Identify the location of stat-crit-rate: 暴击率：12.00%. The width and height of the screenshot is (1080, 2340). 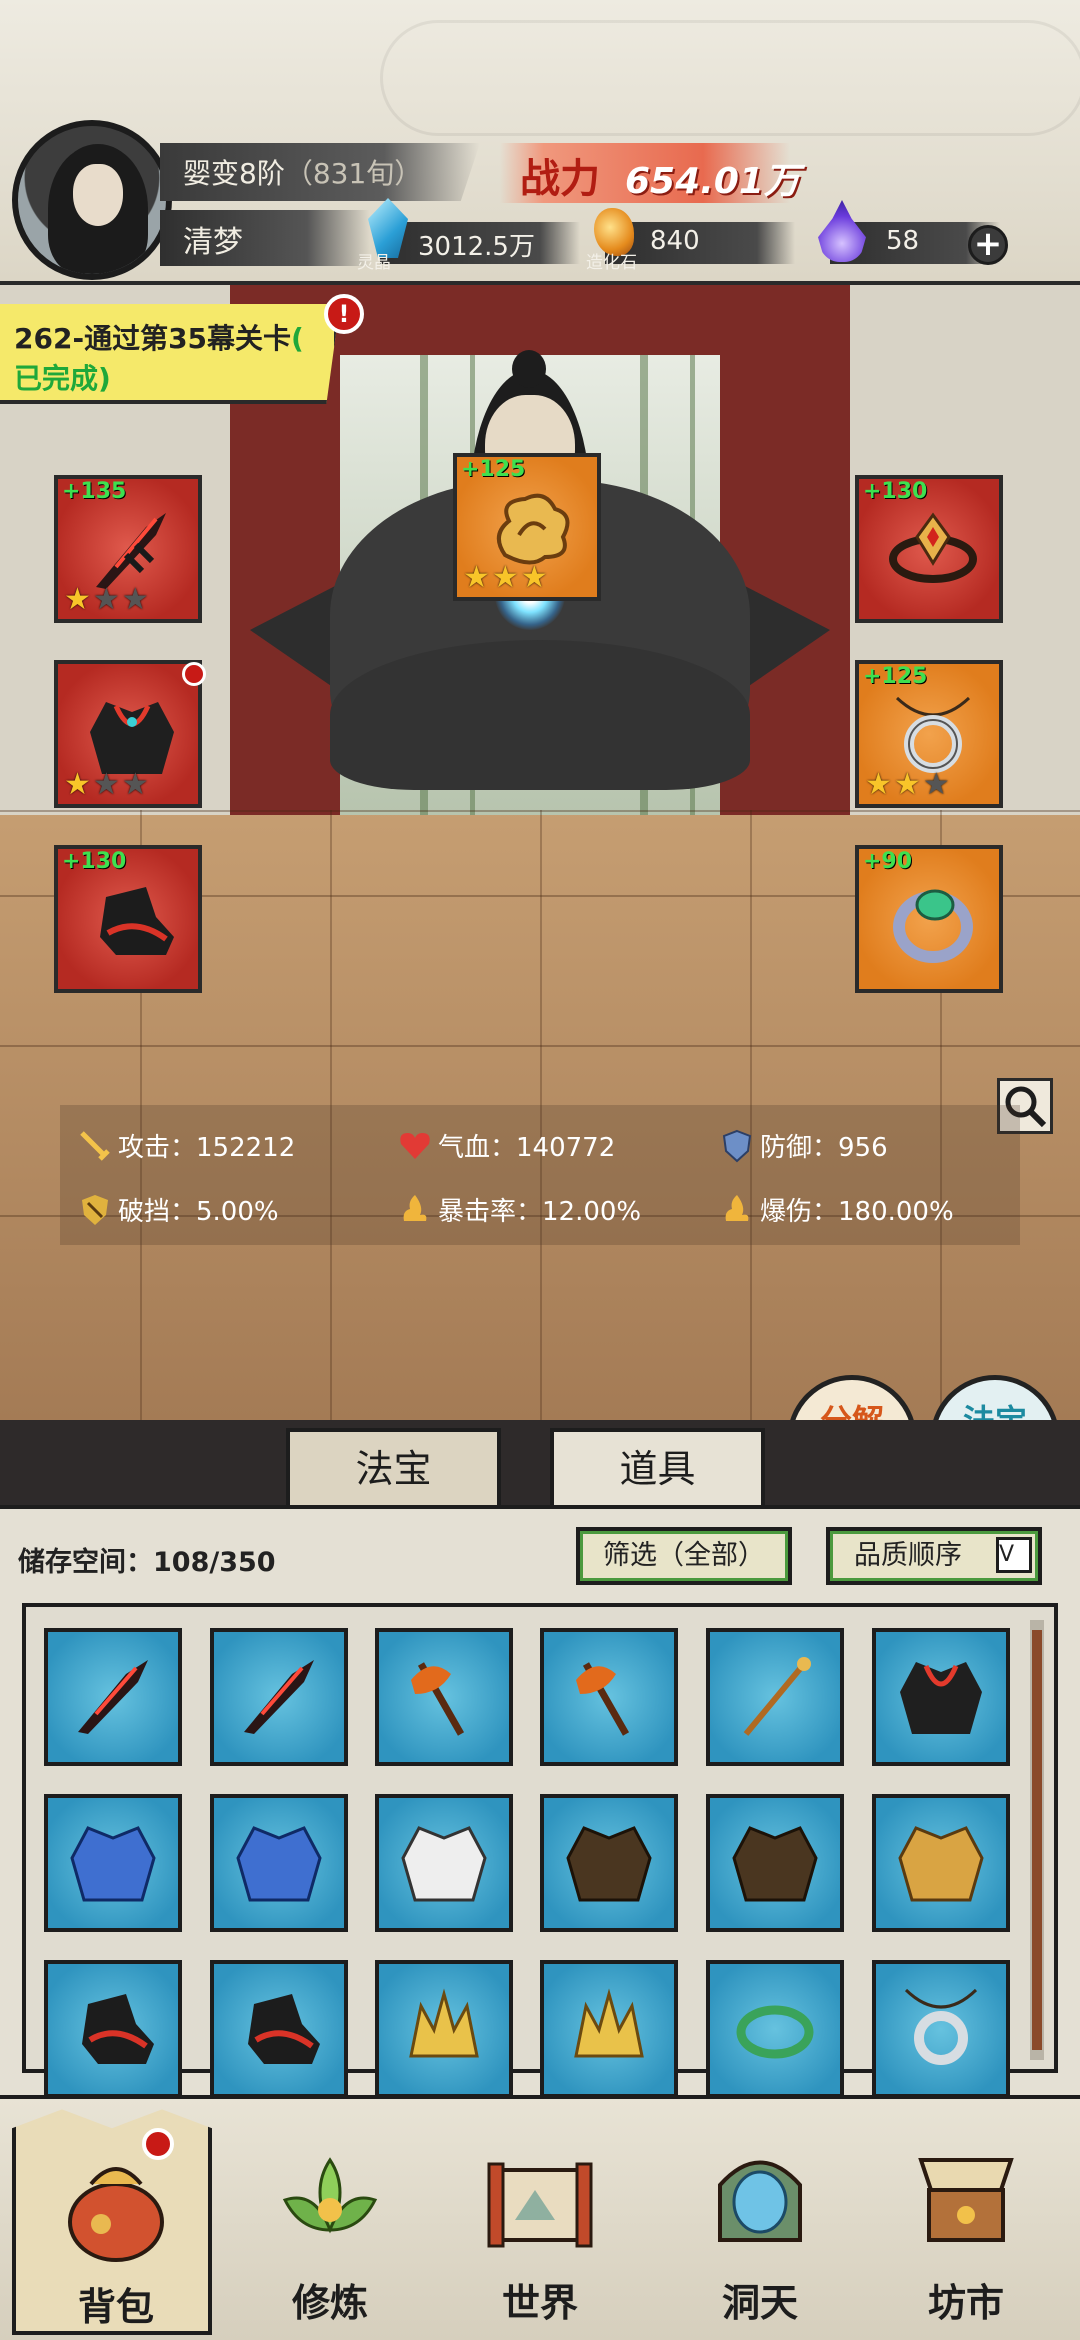
(519, 1209).